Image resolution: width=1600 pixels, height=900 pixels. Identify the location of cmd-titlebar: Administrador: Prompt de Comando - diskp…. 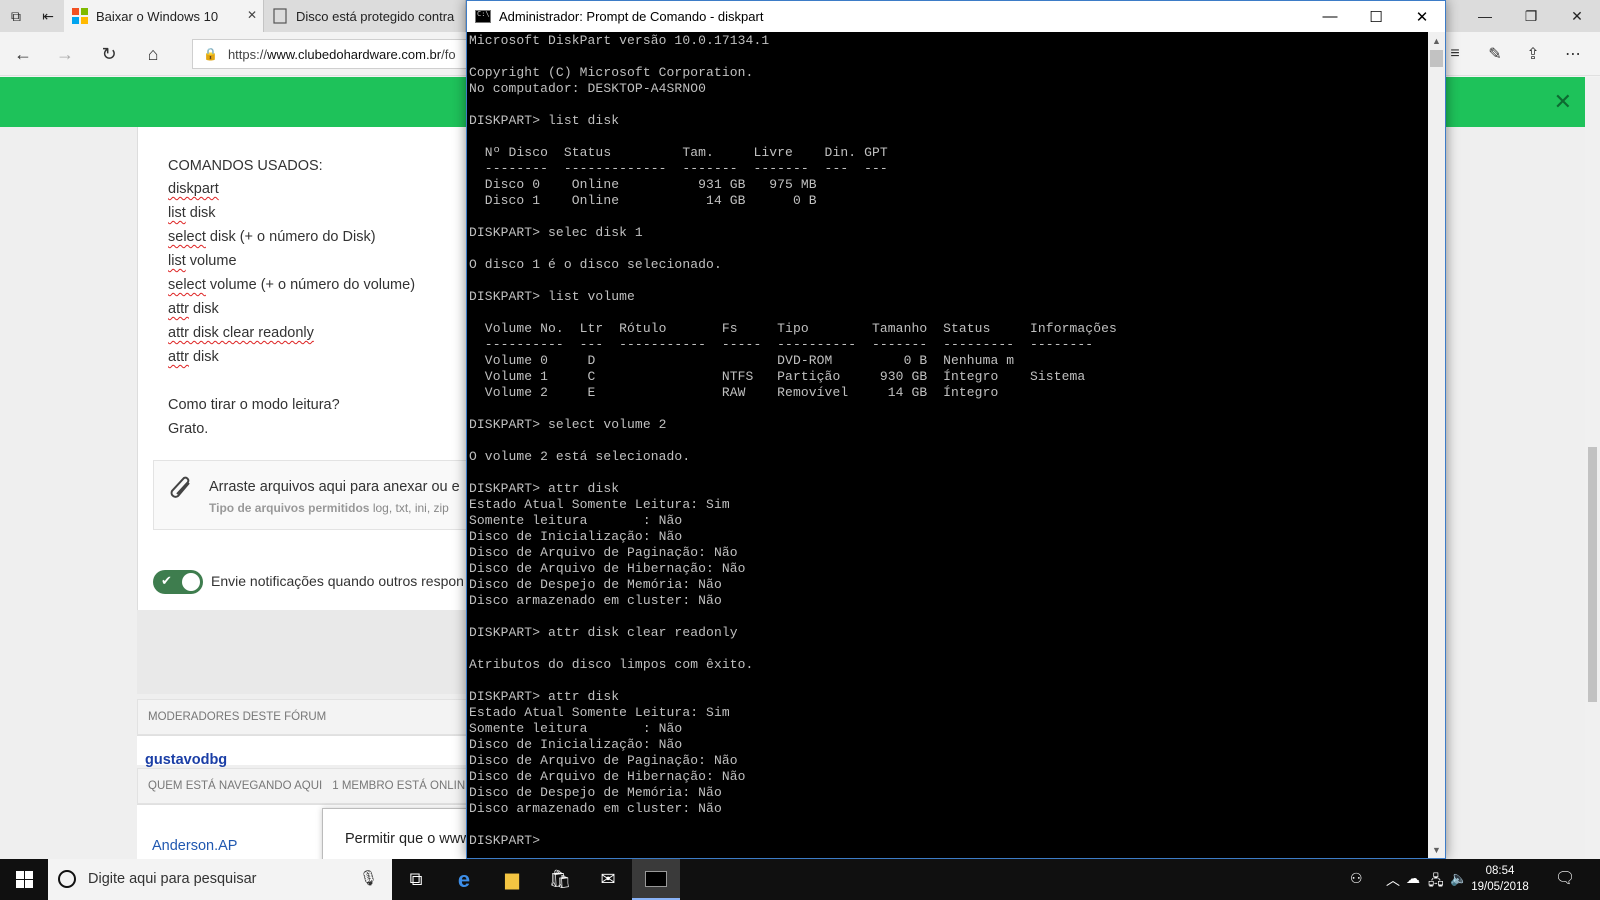
(956, 16).